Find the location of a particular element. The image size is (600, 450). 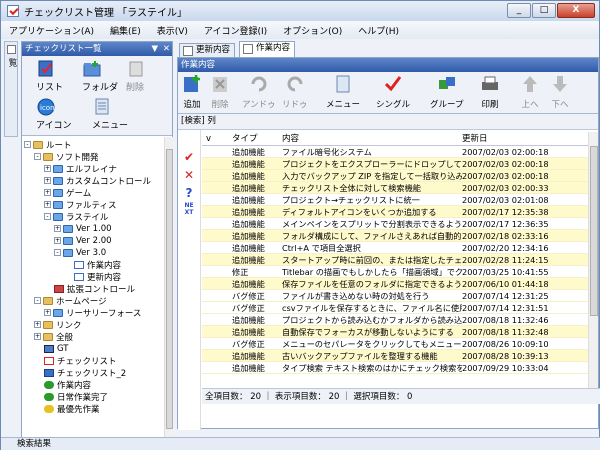

tree-node-software-dev: - ソフト開発 is located at coordinates (66, 157).